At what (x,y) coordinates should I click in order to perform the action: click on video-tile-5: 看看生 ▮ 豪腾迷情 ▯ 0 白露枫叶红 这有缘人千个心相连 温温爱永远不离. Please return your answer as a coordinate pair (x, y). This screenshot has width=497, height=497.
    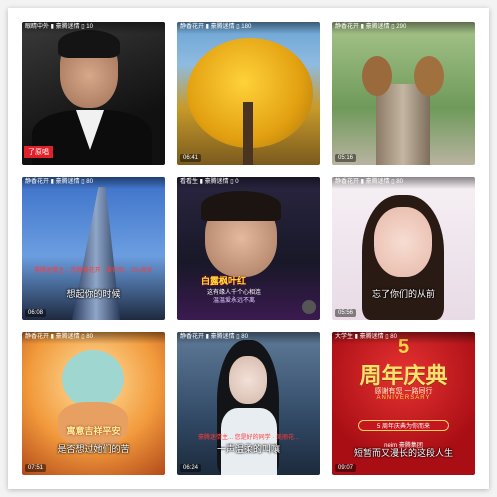
    Looking at the image, I should click on (248, 248).